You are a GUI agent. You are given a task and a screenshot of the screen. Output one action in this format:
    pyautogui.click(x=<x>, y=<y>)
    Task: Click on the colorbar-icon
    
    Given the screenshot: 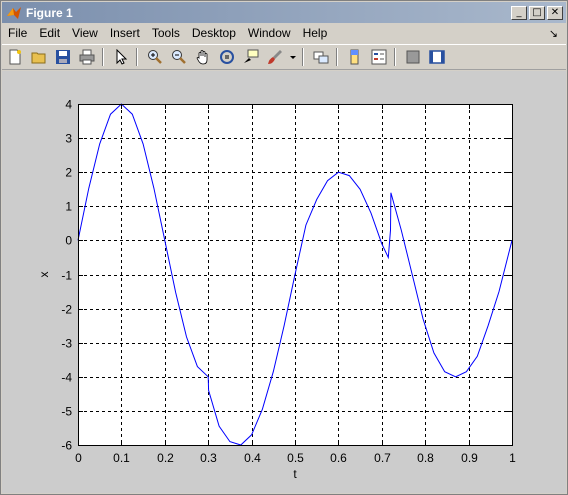 What is the action you would take?
    pyautogui.click(x=355, y=57)
    